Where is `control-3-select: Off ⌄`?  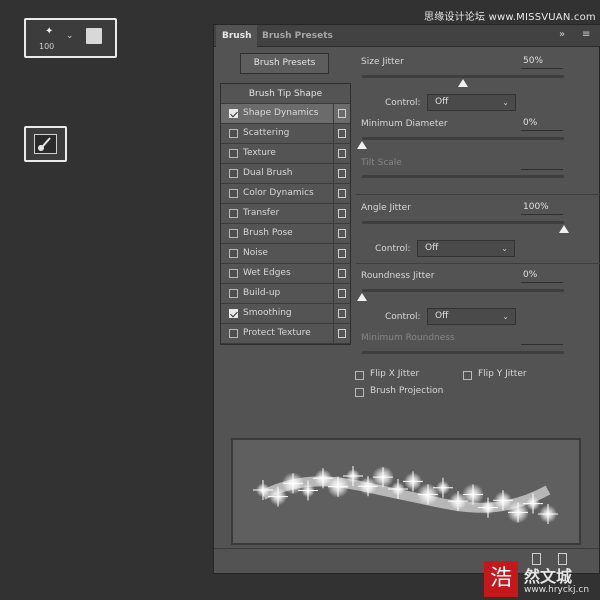 control-3-select: Off ⌄ is located at coordinates (471, 316).